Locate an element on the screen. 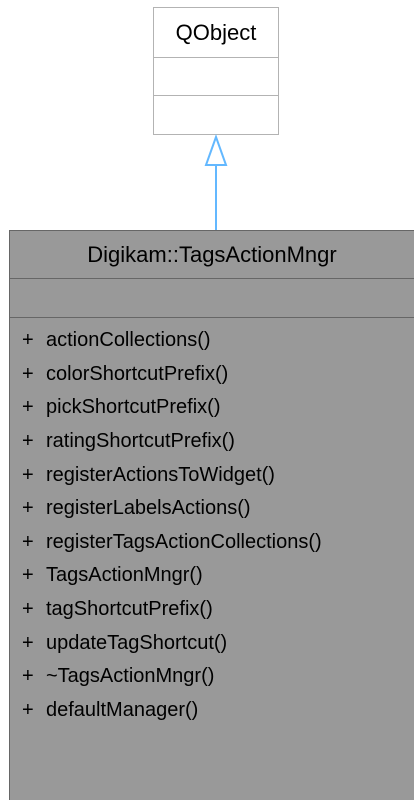 The width and height of the screenshot is (414, 800). method-row: + registerActionsToWidget() is located at coordinates (212, 475).